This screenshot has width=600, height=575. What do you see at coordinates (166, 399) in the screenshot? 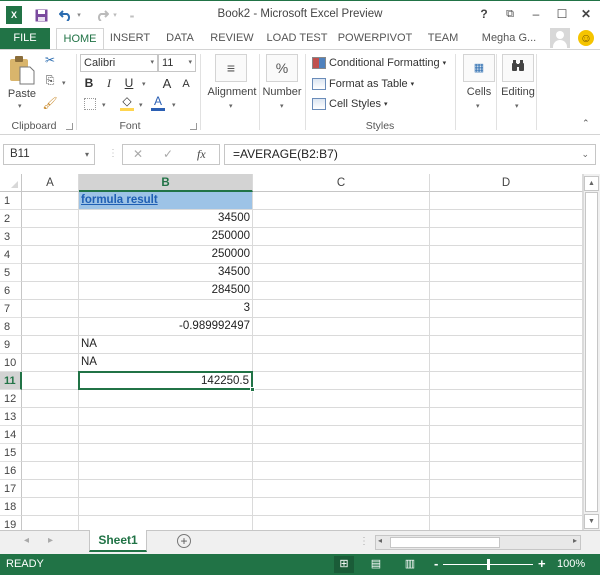
I see `cell-b12` at bounding box center [166, 399].